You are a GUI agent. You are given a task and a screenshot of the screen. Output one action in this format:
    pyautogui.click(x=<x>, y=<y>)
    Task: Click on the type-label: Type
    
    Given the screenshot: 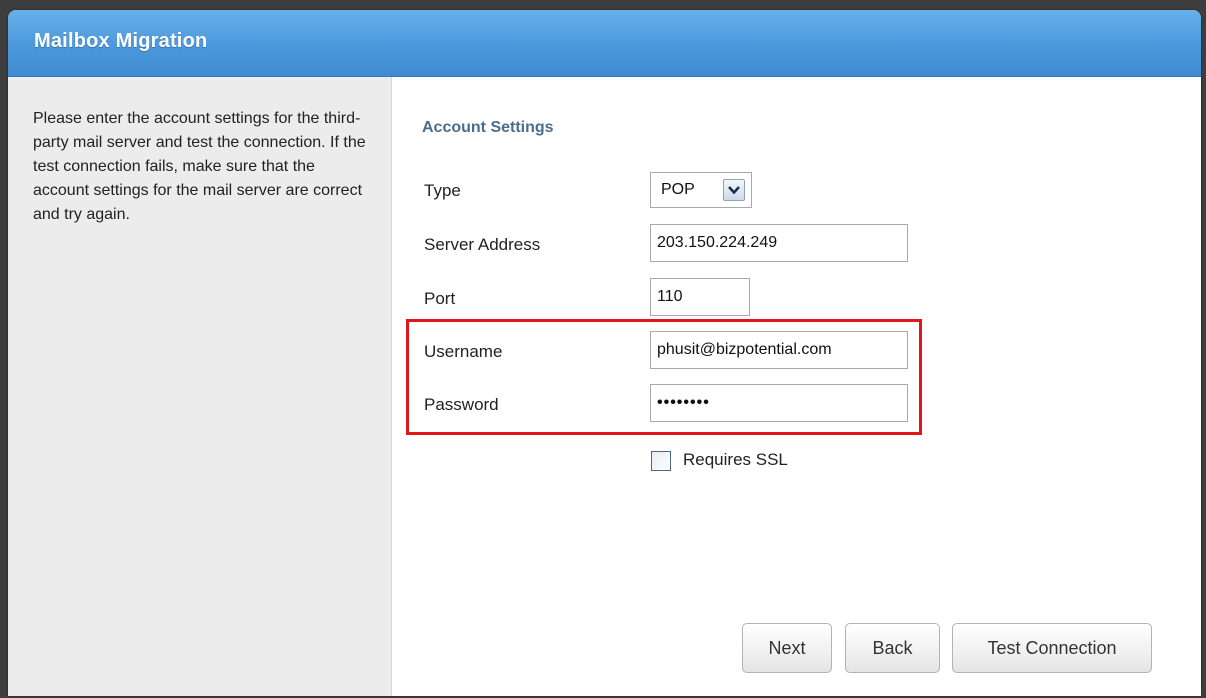 What is the action you would take?
    pyautogui.click(x=442, y=190)
    